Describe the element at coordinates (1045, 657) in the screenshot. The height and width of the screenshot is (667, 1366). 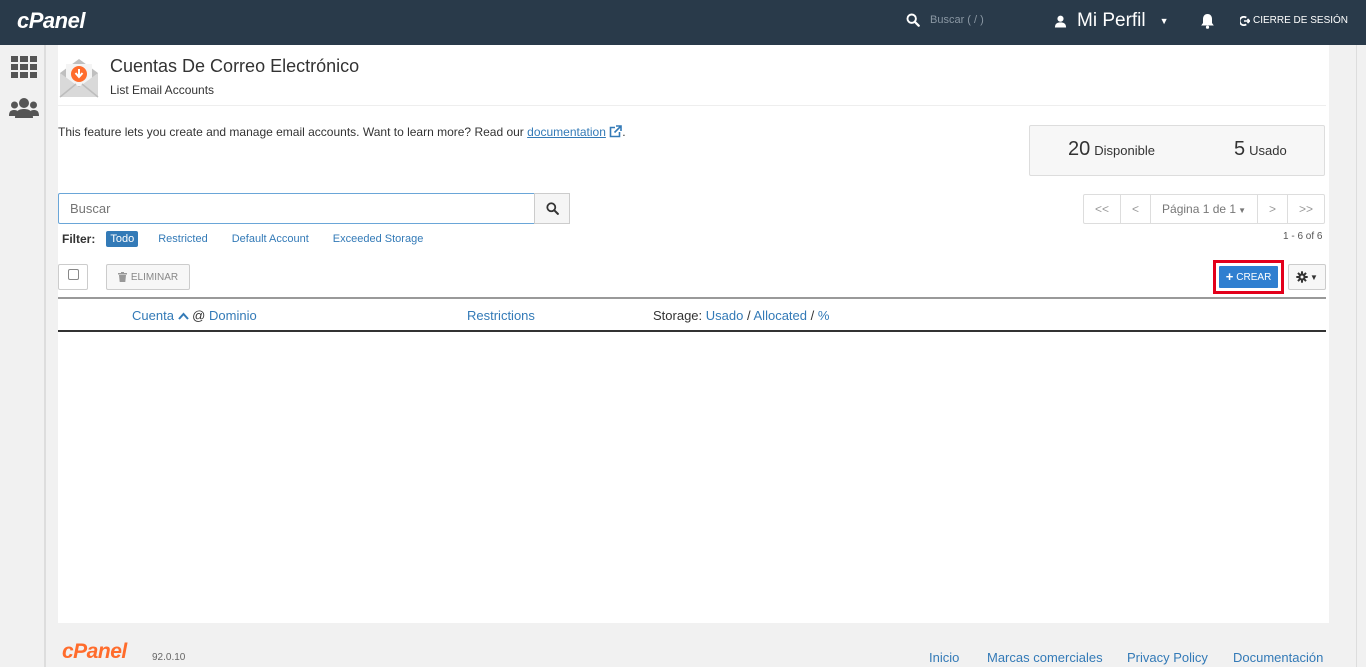
I see `footer-link-trademarks: Marcas comerciales` at that location.